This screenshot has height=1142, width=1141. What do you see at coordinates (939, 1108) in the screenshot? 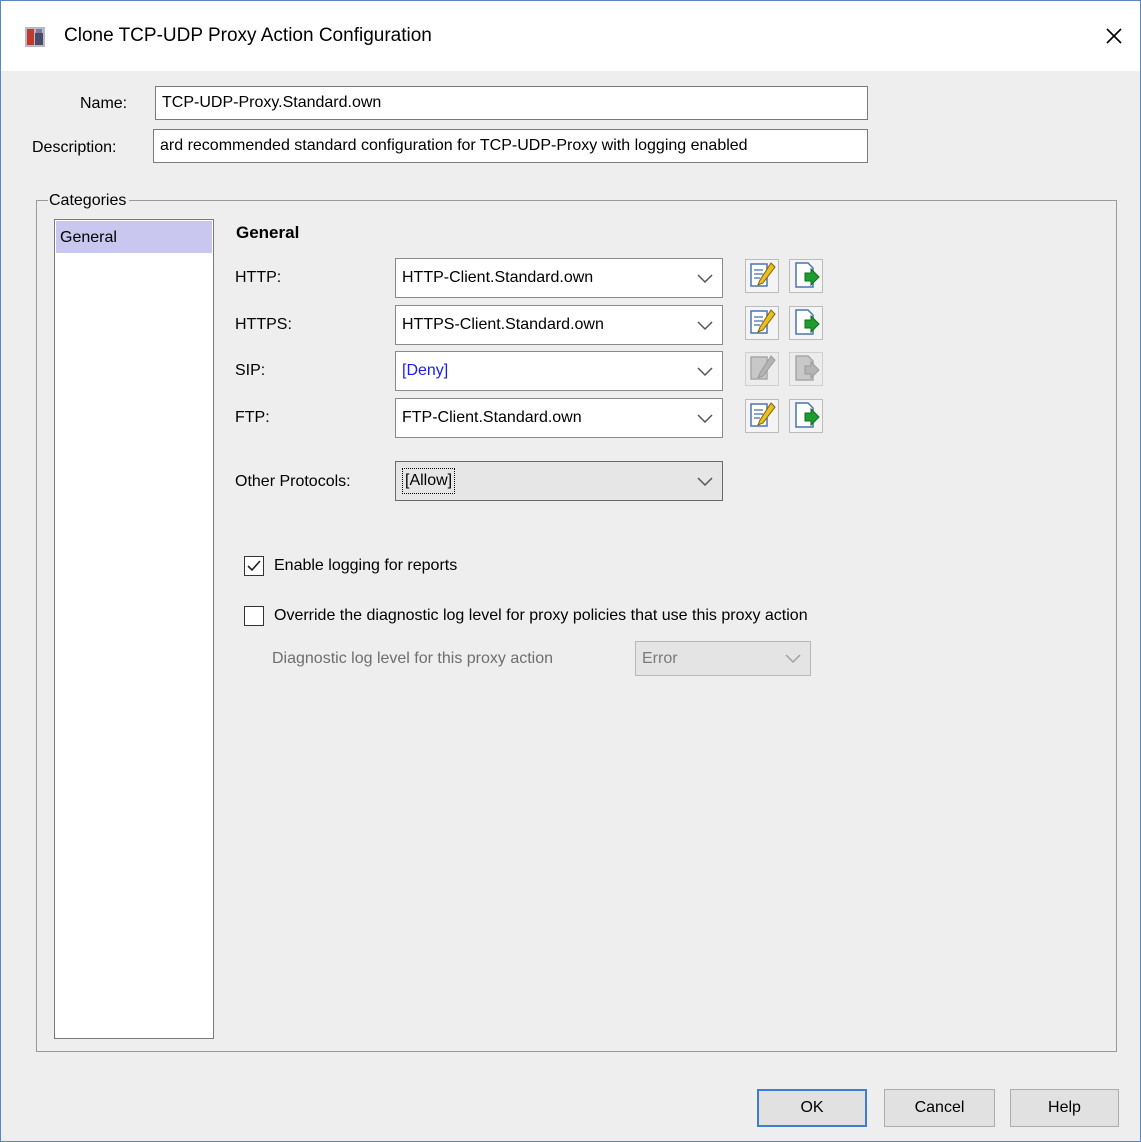
I see `cancel-button: Cancel` at bounding box center [939, 1108].